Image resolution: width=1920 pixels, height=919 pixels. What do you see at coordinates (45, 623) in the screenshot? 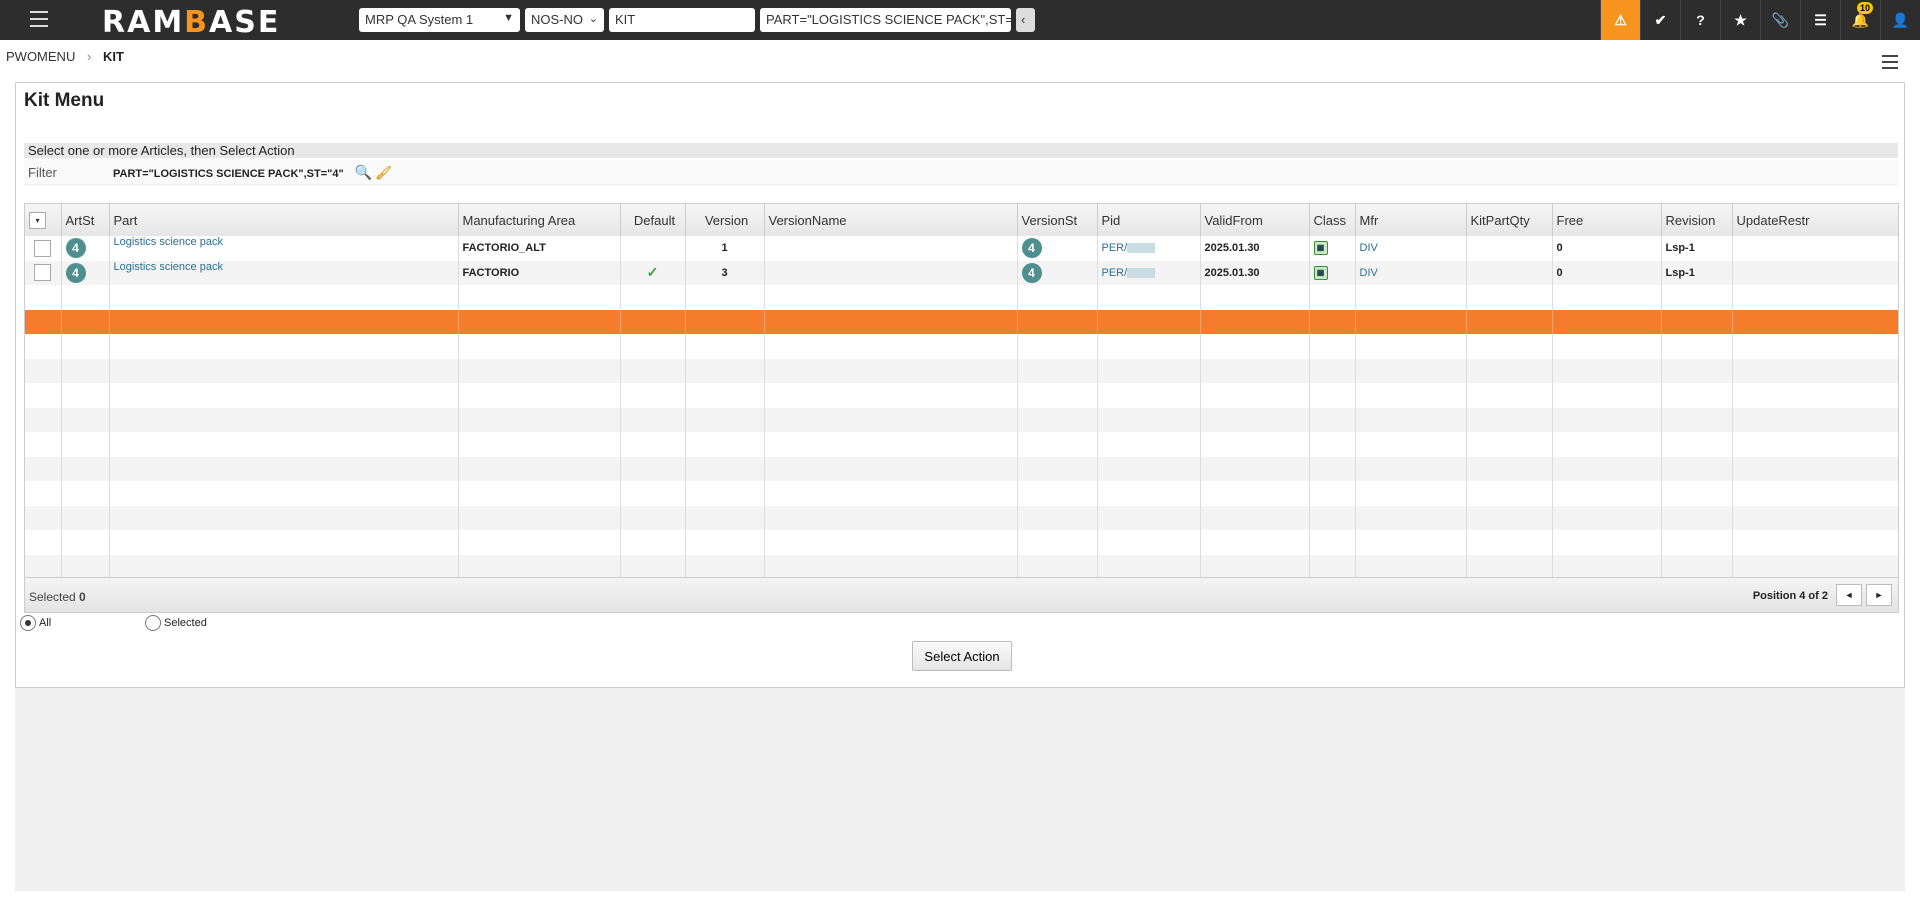
I see `radio-all-label: All` at bounding box center [45, 623].